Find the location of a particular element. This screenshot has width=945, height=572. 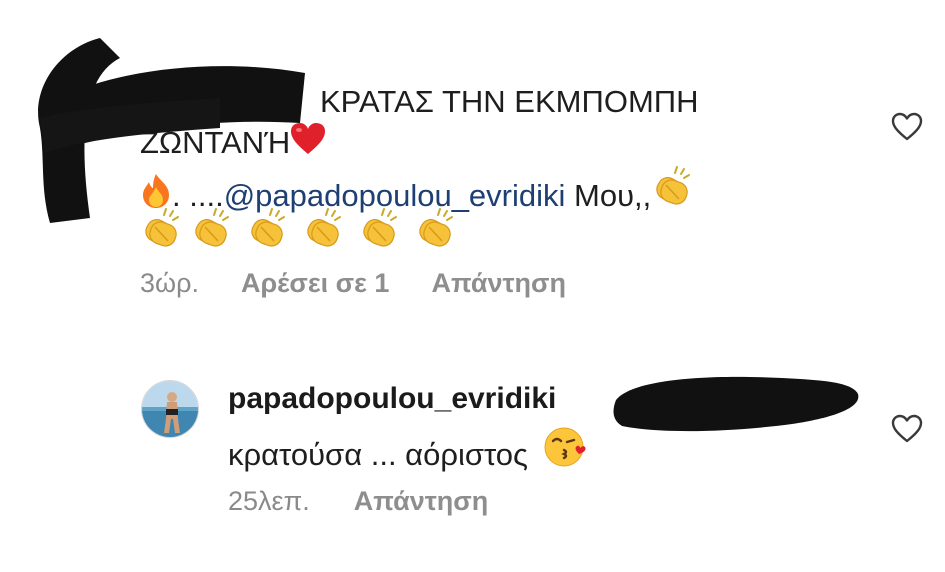

reply-text-content: κρατούσα ... αόριστος is located at coordinates (378, 454).